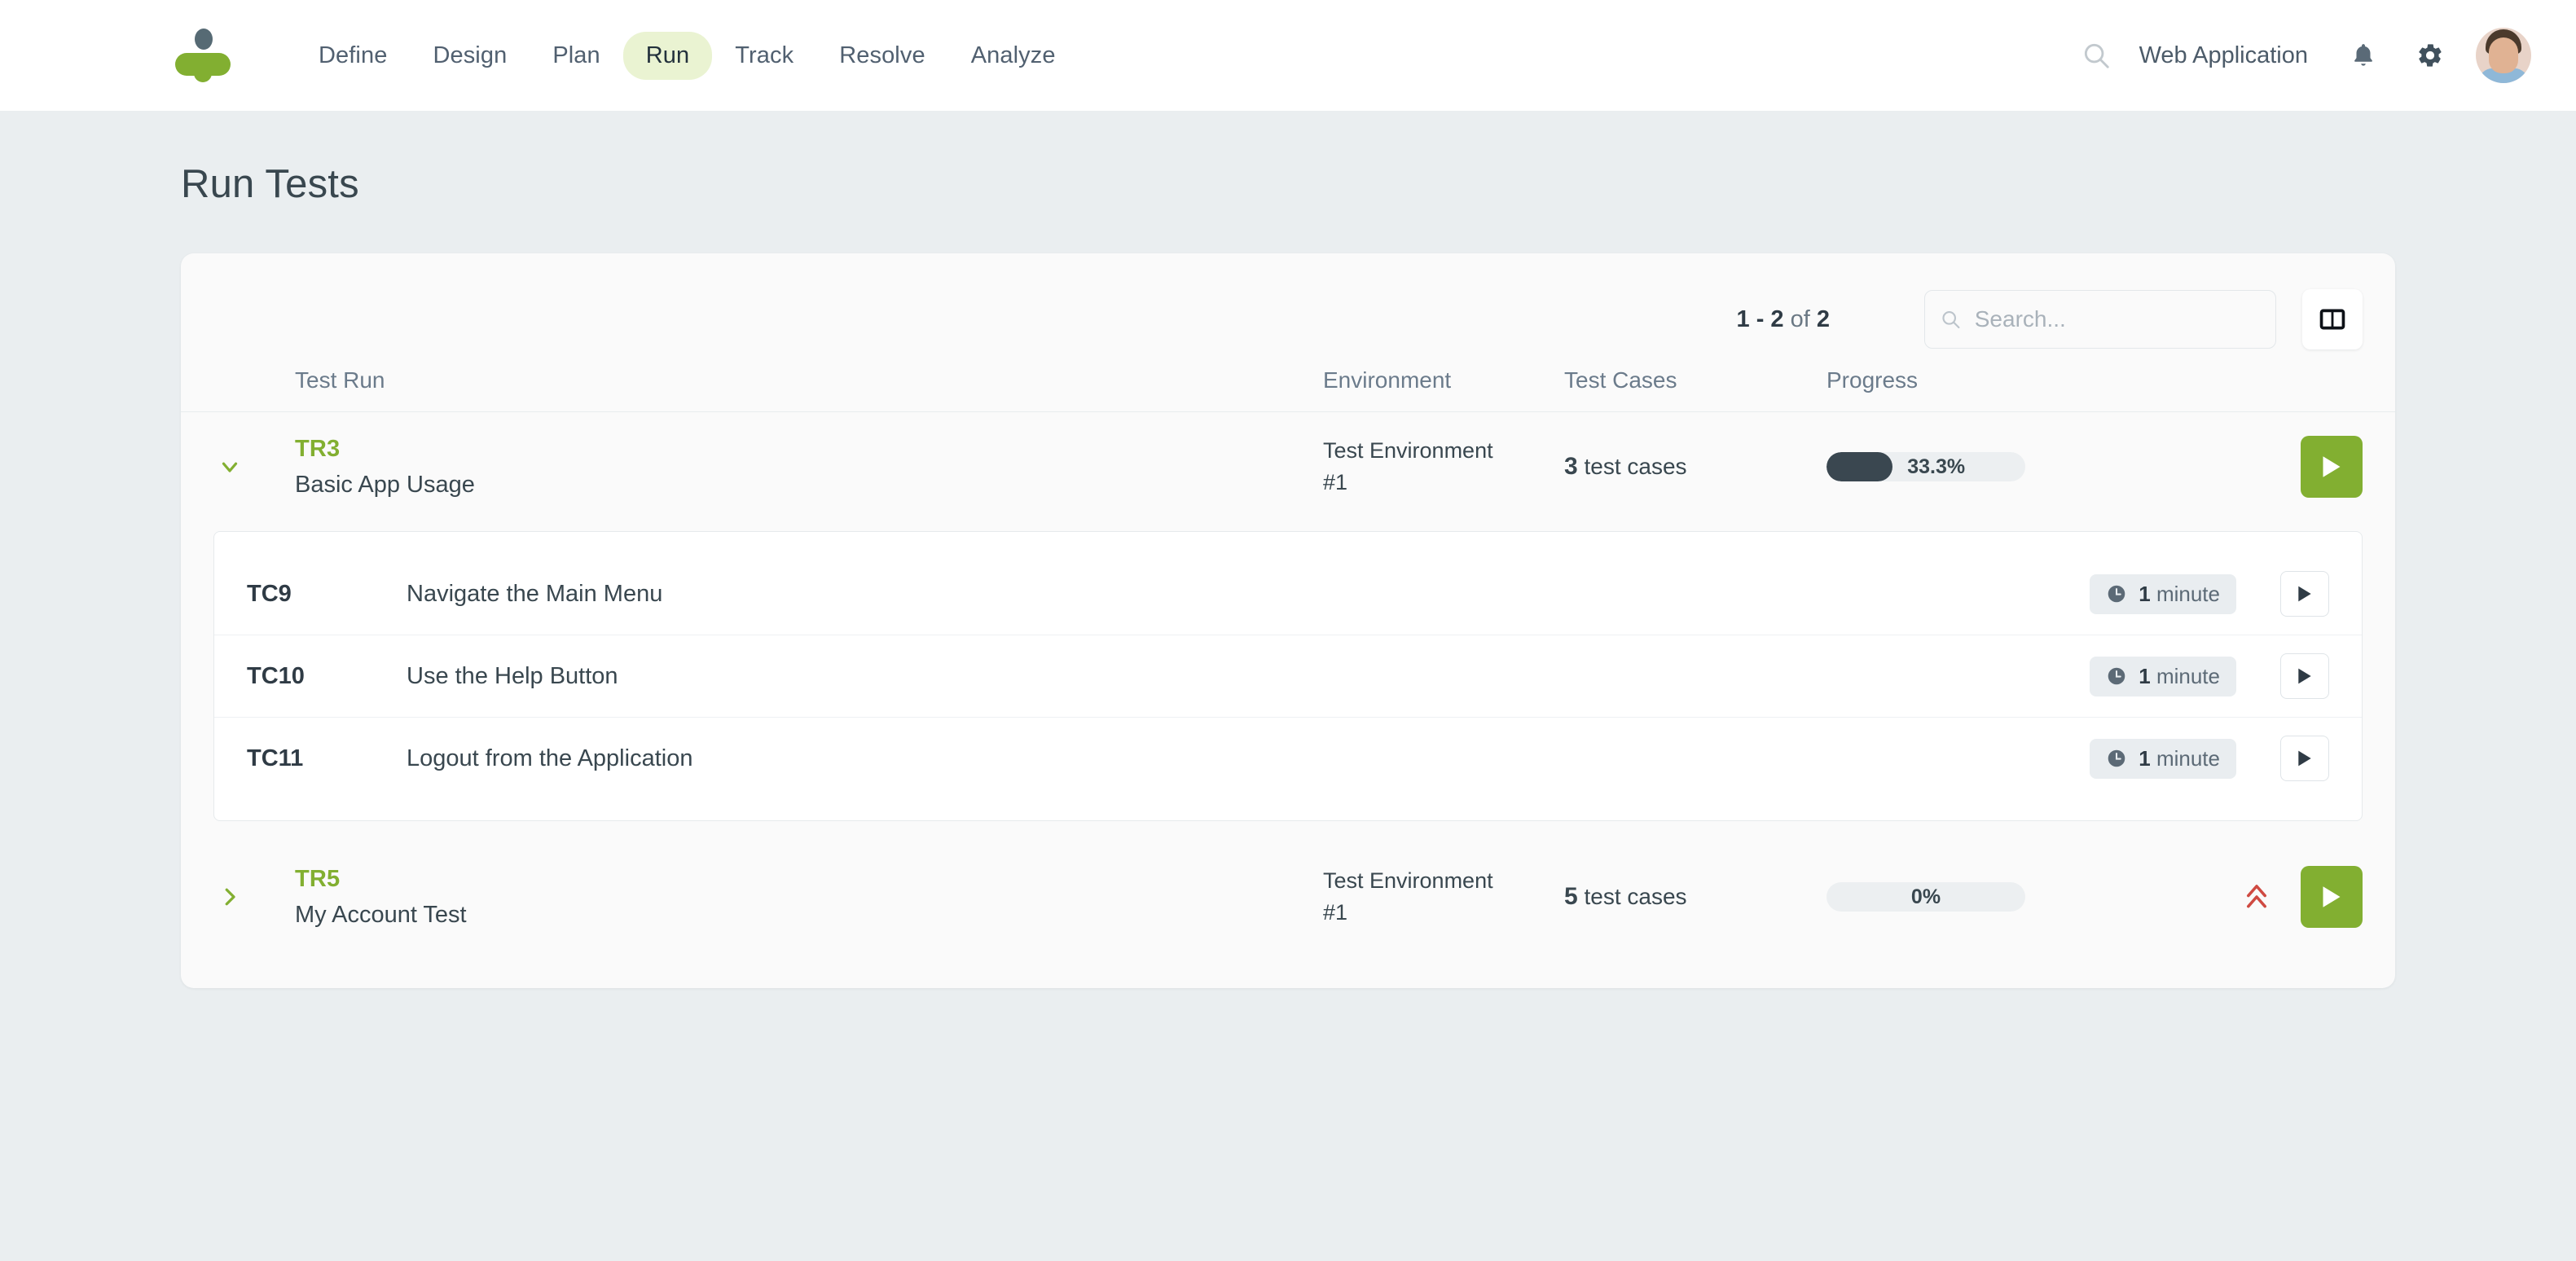  What do you see at coordinates (2223, 55) in the screenshot?
I see `project-name: Web Application` at bounding box center [2223, 55].